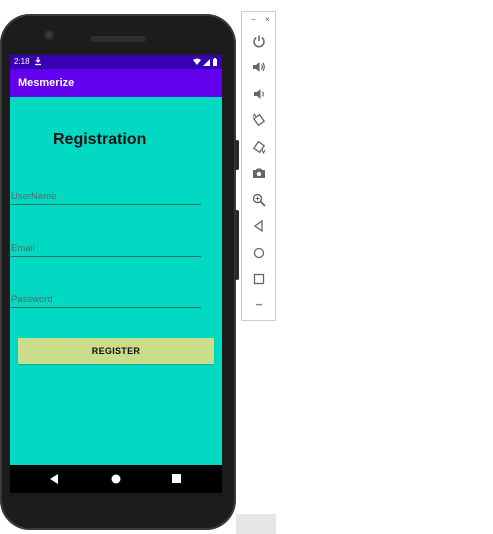 This screenshot has height=534, width=493. I want to click on back-icon, so click(259, 226).